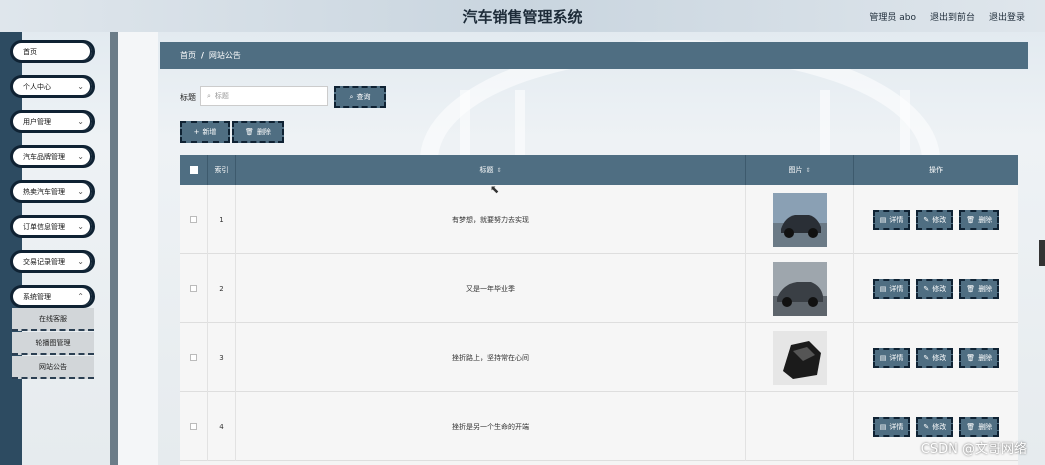 The image size is (1045, 465). What do you see at coordinates (188, 97) in the screenshot?
I see `search-label: 标题` at bounding box center [188, 97].